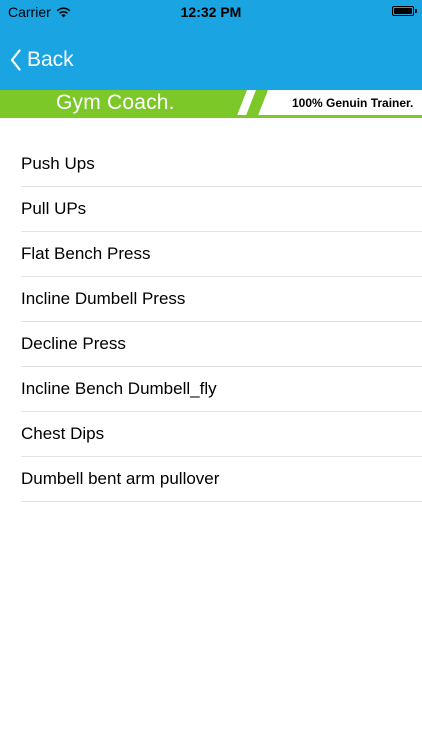  Describe the element at coordinates (211, 57) in the screenshot. I see `navigation-bar: Back` at that location.